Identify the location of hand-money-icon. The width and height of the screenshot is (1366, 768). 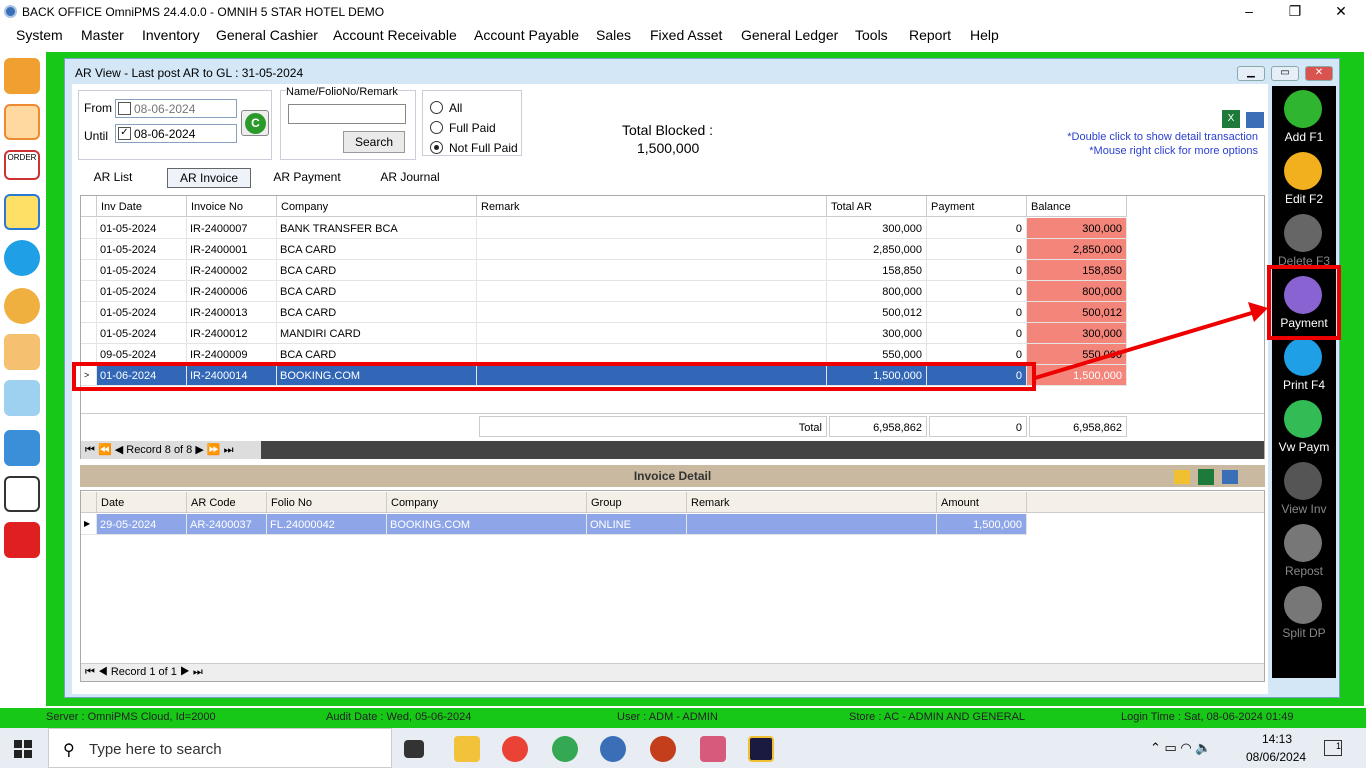
(22, 352).